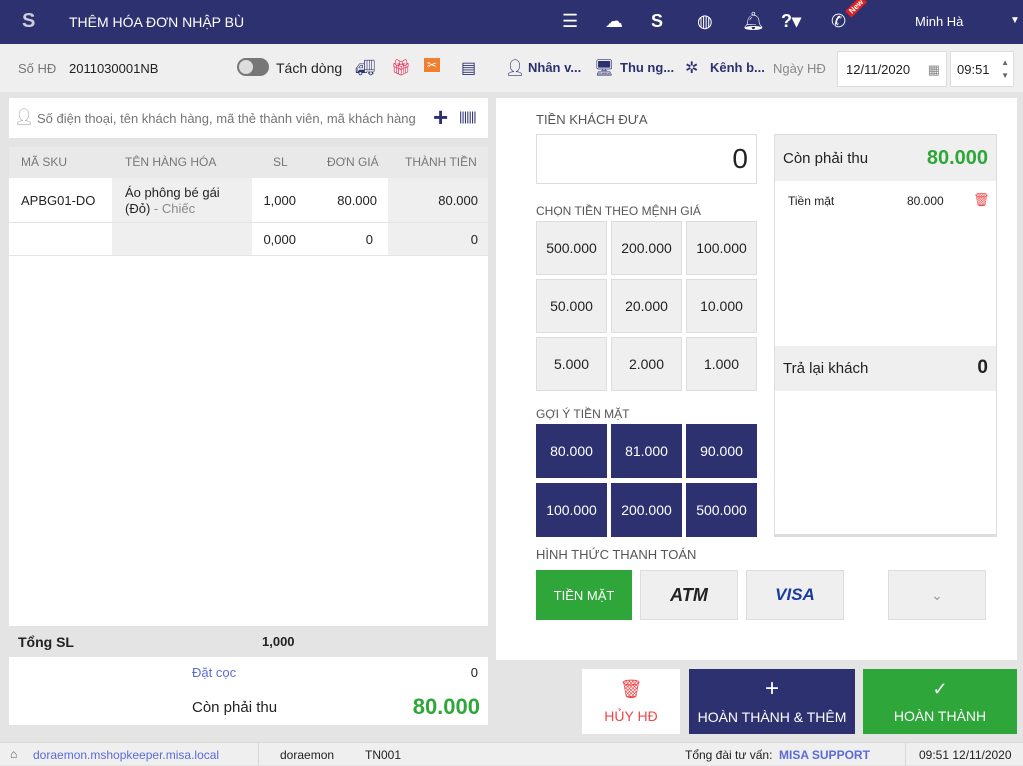 This screenshot has height=766, width=1023. Describe the element at coordinates (795, 595) in the screenshot. I see `method-visa: VISA` at that location.